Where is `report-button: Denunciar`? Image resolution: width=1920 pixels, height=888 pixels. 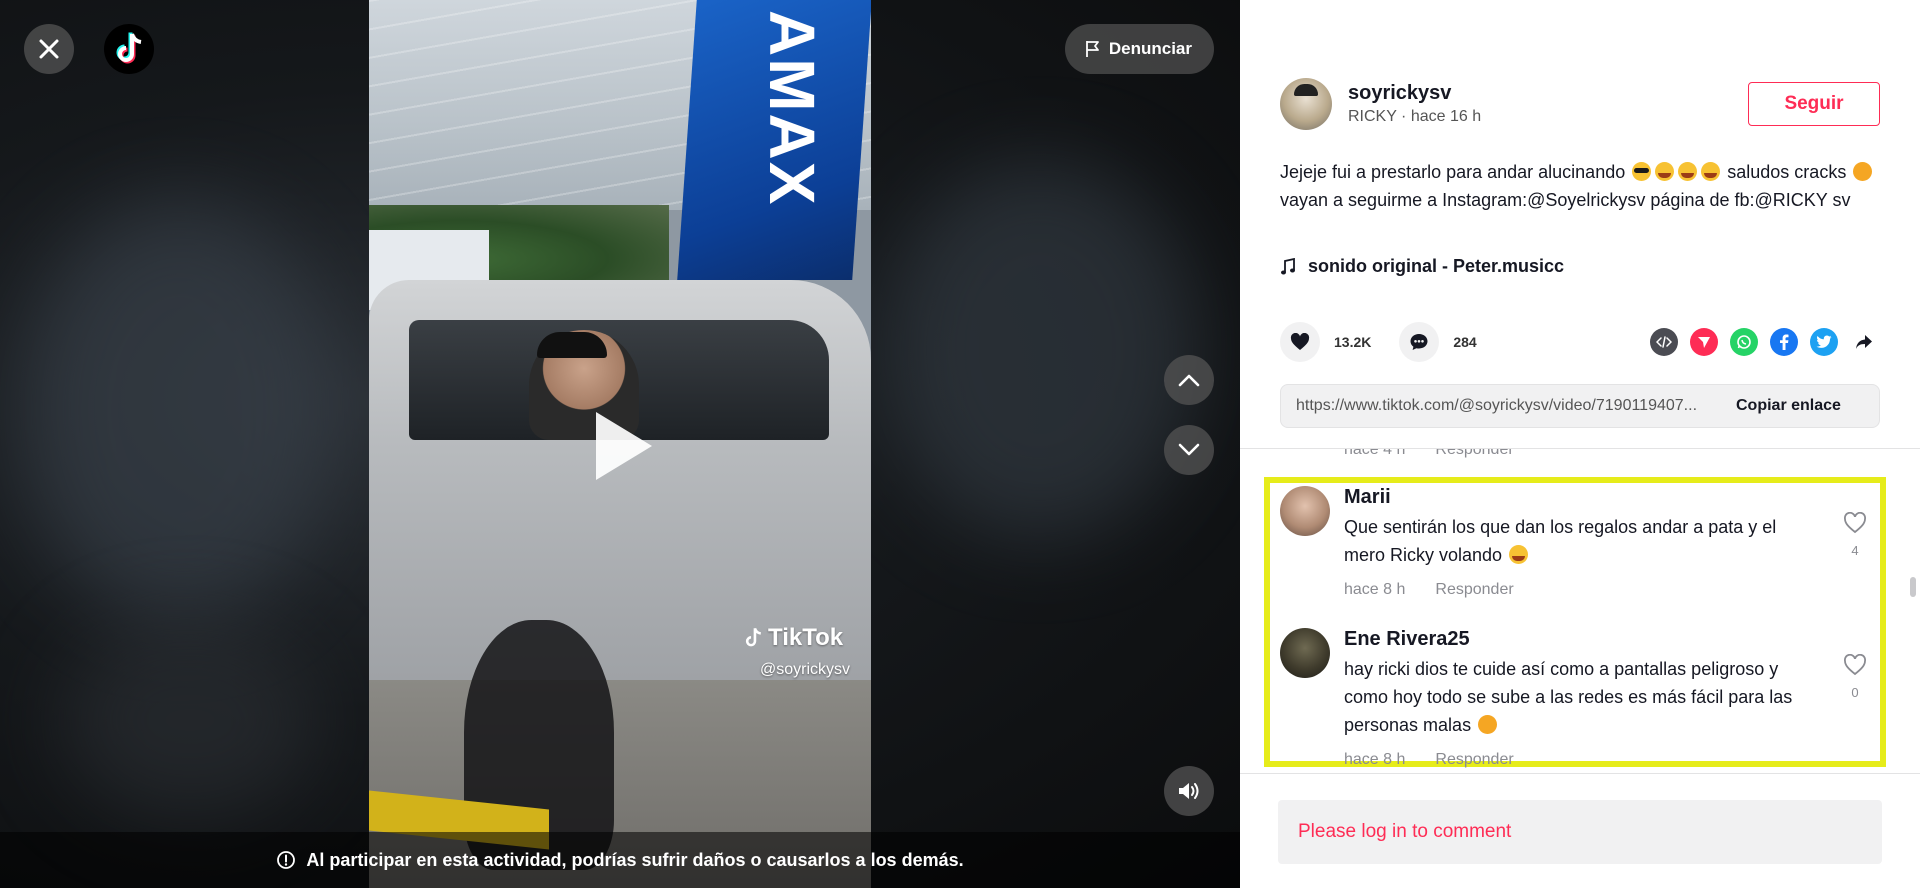
report-button: Denunciar is located at coordinates (1139, 49).